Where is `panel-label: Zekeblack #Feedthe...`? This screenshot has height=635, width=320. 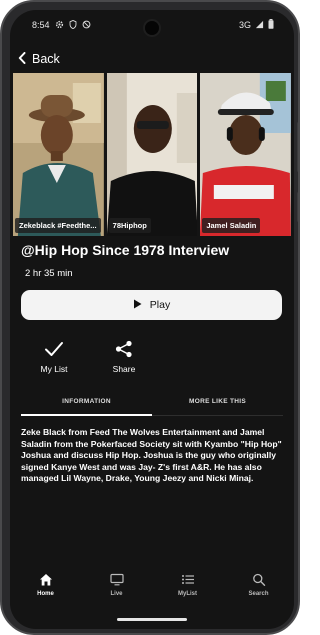
panel-label: Zekeblack #Feedthe... is located at coordinates (58, 225).